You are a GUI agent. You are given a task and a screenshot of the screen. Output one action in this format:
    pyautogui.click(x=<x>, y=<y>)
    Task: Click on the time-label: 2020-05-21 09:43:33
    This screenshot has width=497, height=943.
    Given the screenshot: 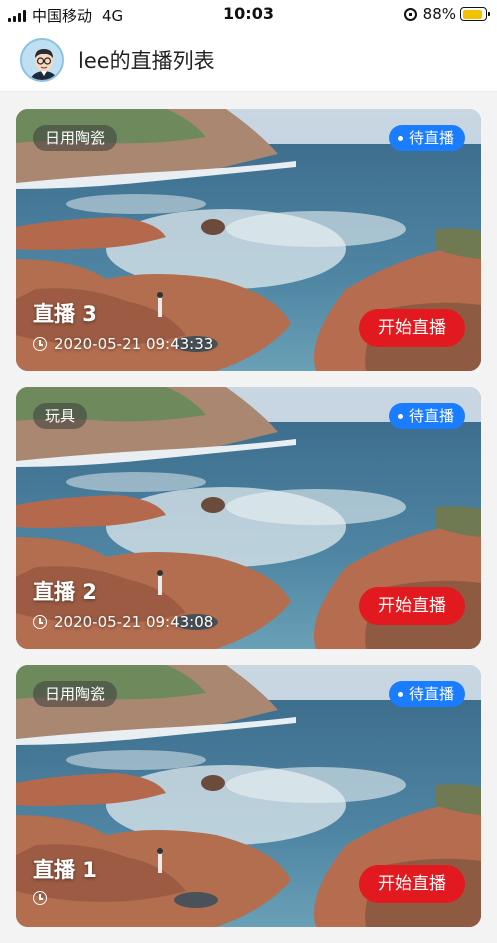 What is the action you would take?
    pyautogui.click(x=134, y=344)
    